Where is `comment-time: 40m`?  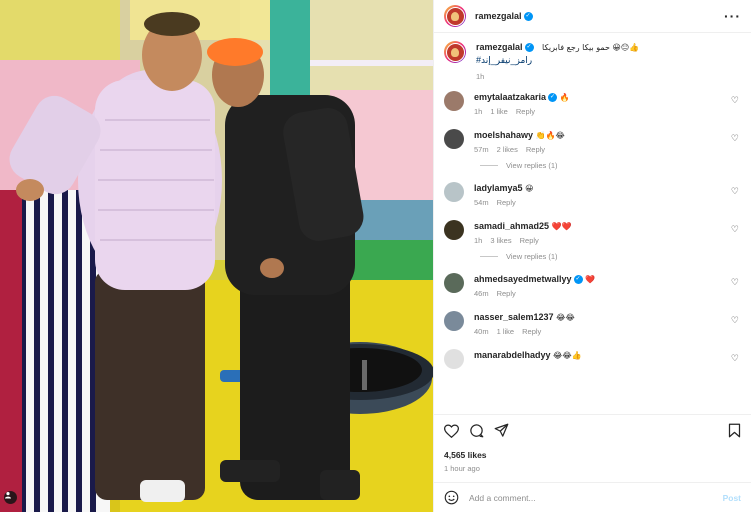 comment-time: 40m is located at coordinates (481, 331).